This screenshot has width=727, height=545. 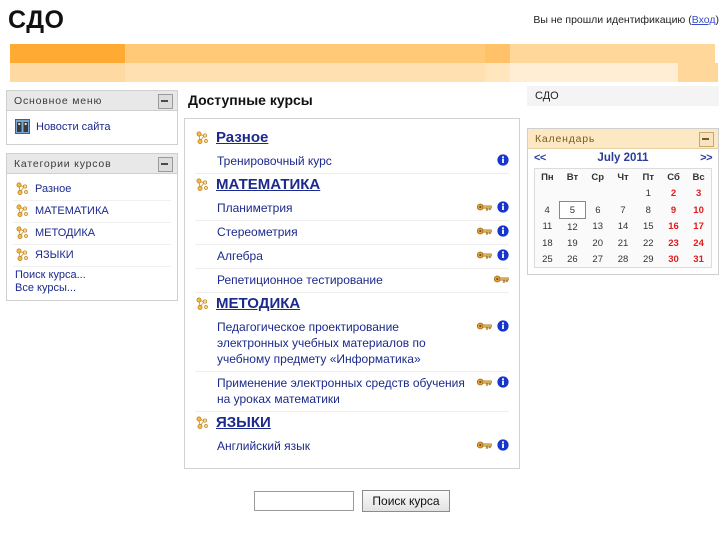 I want to click on calendar-next-month: >>, so click(x=706, y=158).